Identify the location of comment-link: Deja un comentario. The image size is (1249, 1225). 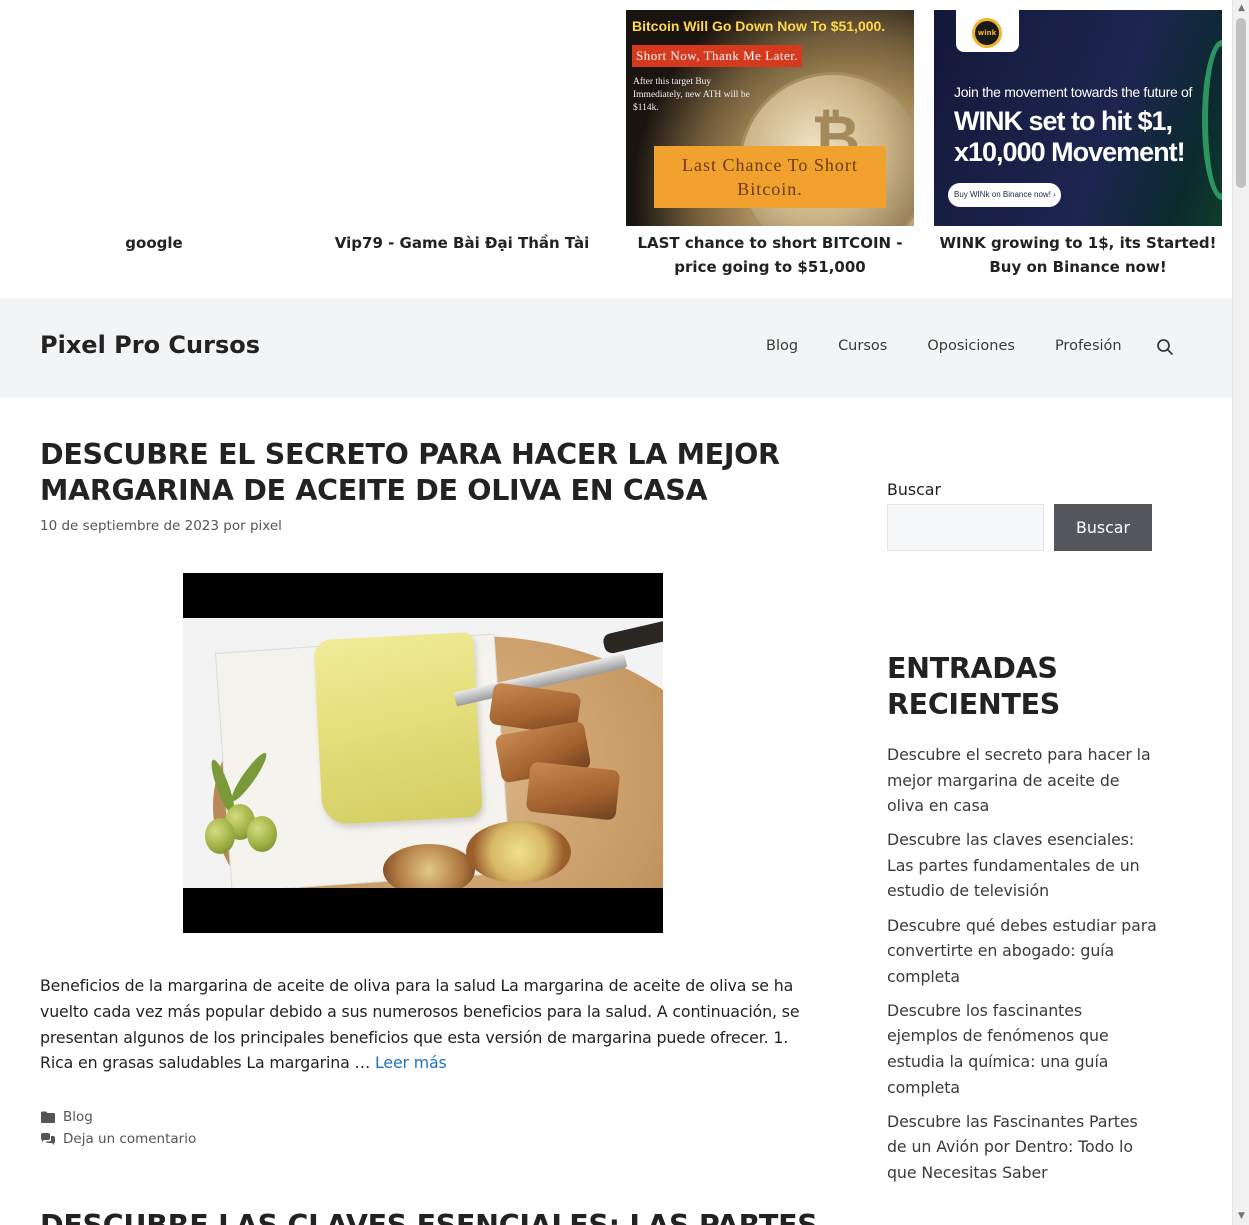
(129, 1139).